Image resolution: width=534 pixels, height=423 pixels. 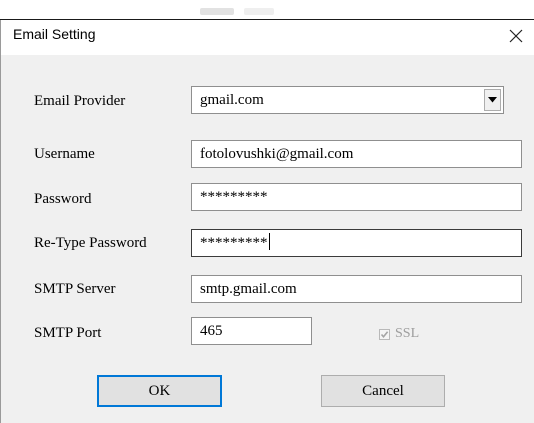 I want to click on text-caret, so click(x=269, y=241).